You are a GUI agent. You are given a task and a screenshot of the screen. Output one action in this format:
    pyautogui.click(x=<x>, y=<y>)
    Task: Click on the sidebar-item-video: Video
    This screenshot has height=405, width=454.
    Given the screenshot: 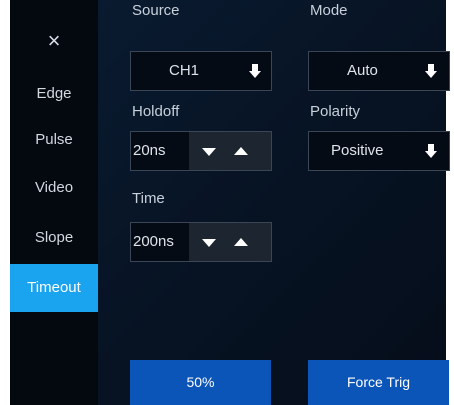 What is the action you would take?
    pyautogui.click(x=54, y=188)
    